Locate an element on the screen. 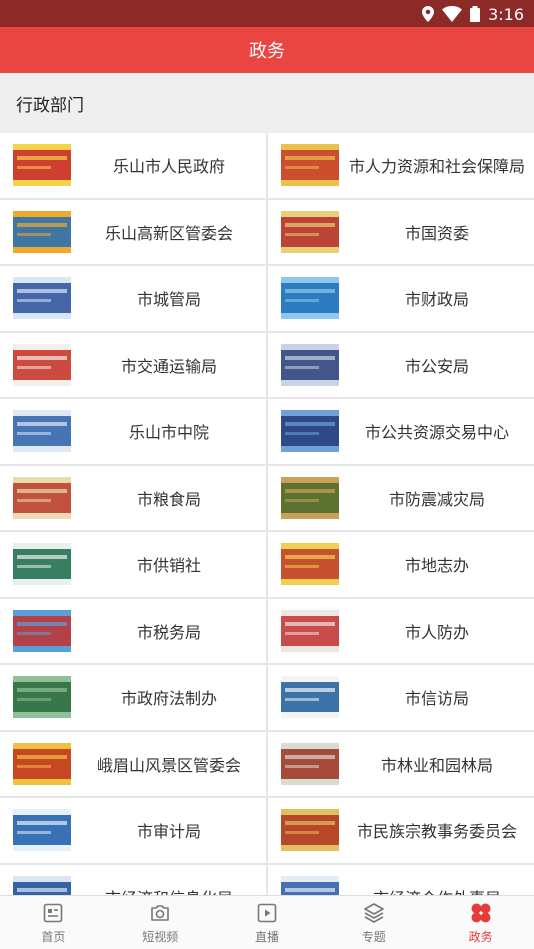  tab-2: 直播 is located at coordinates (267, 922).